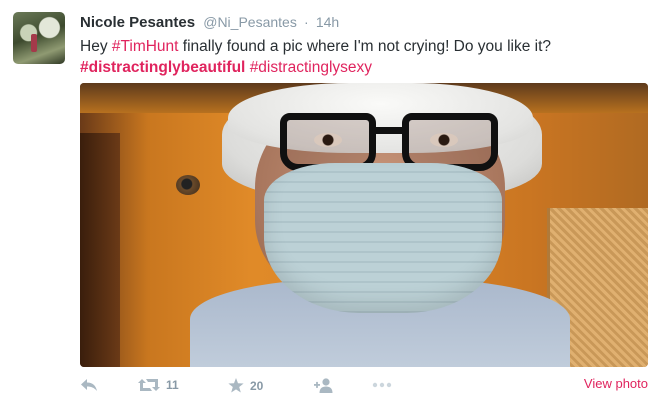 This screenshot has width=660, height=413. I want to click on tweet-actions: 11 20 View photo, so click(364, 387).